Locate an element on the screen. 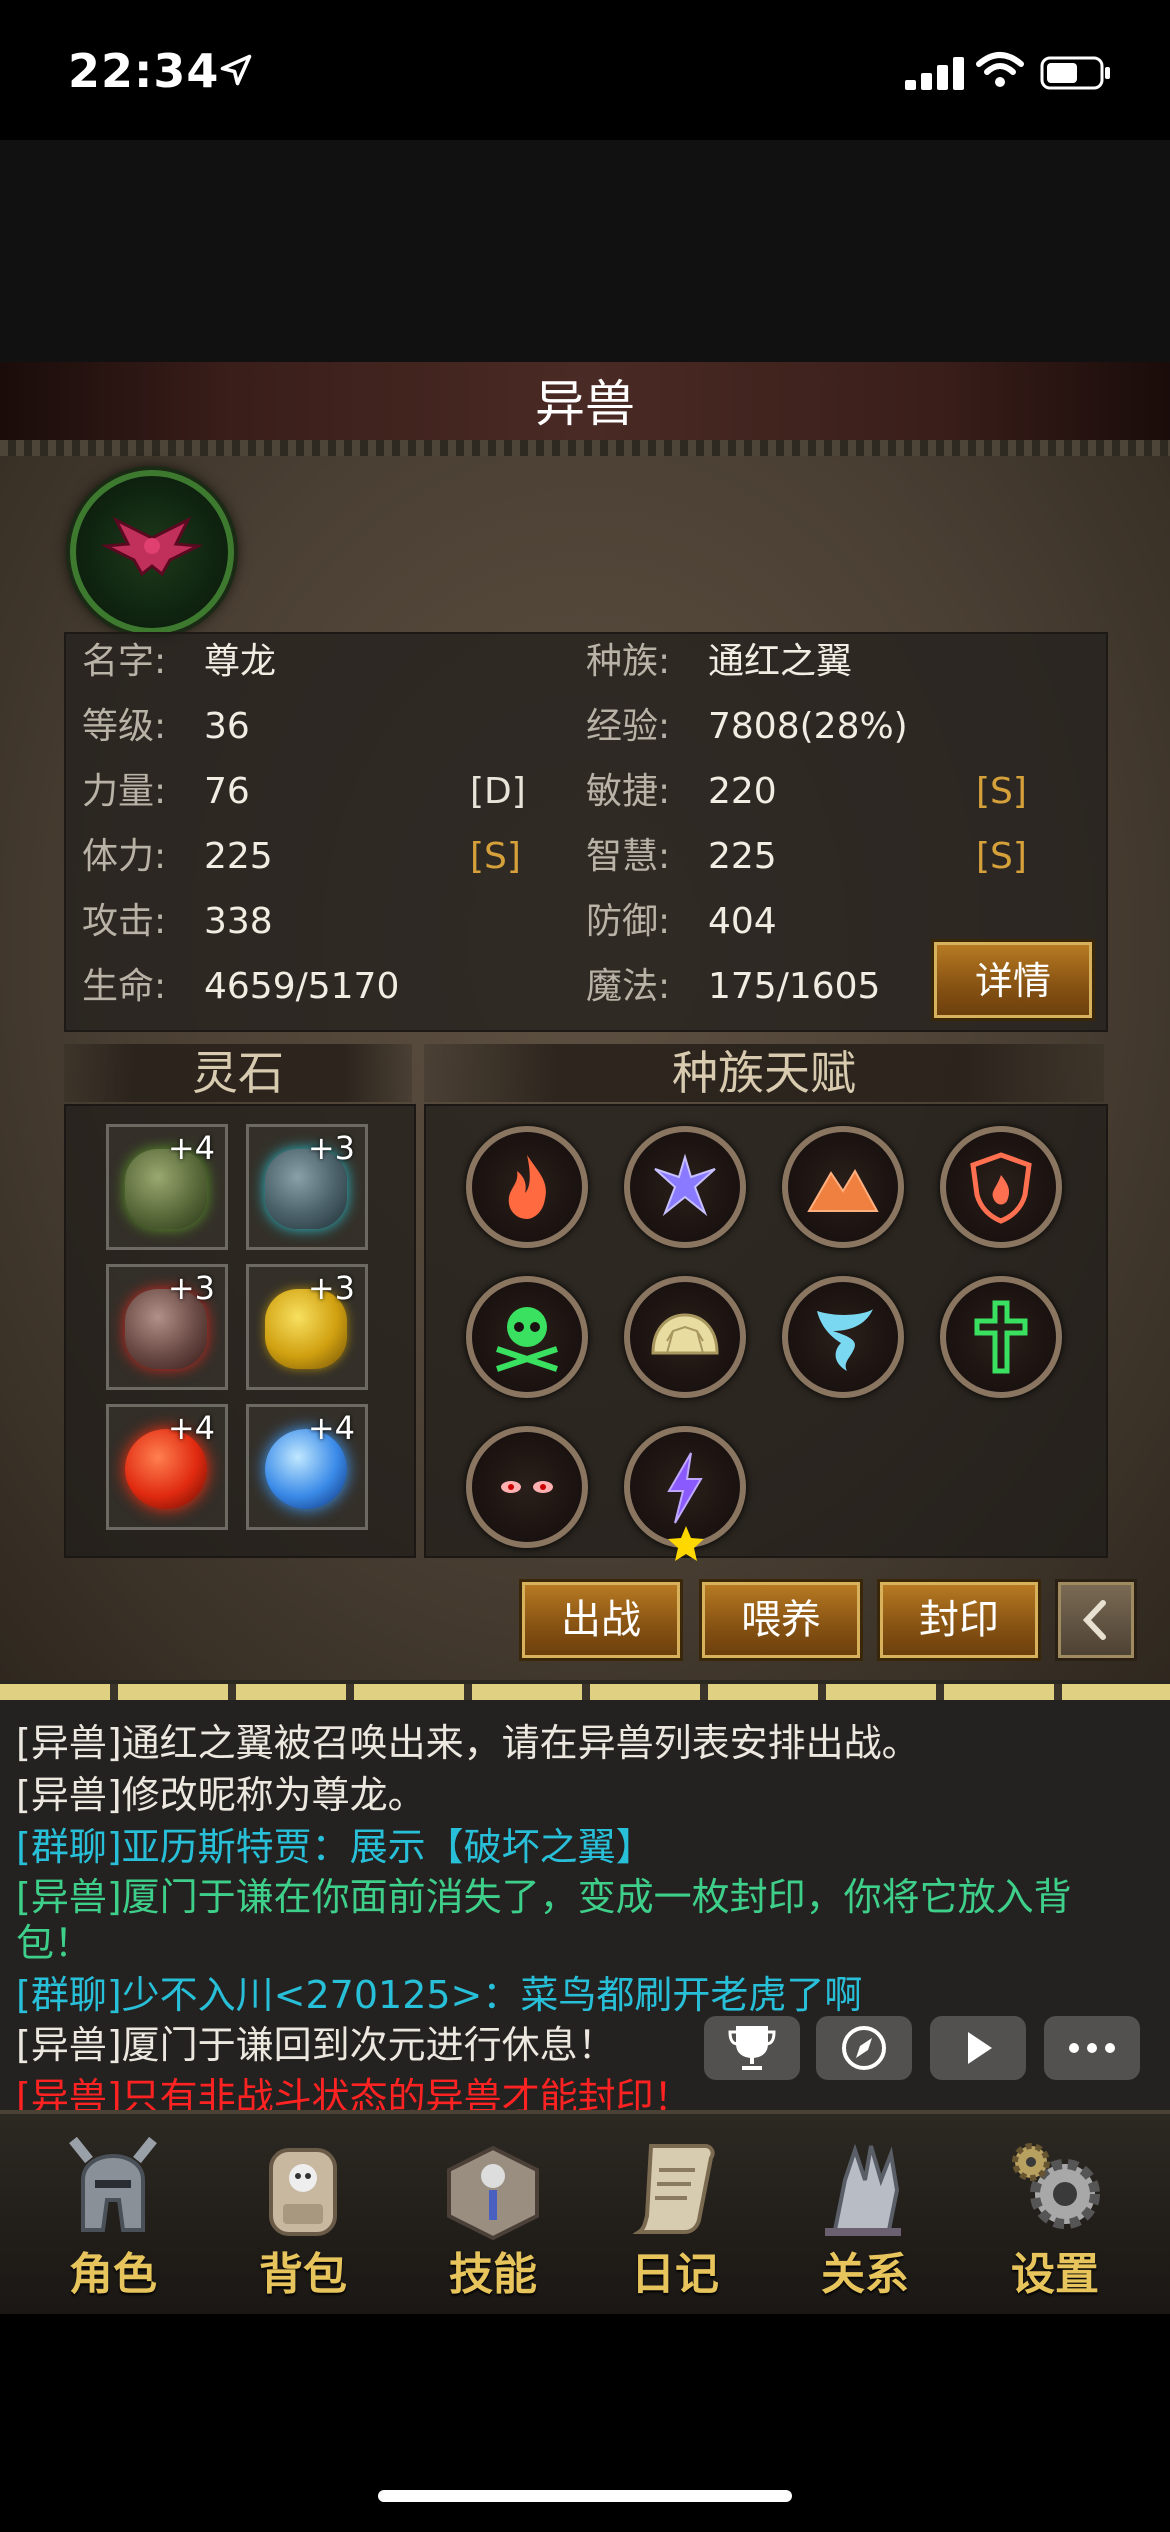 The image size is (1170, 2532). chevron-left-icon is located at coordinates (1094, 1620).